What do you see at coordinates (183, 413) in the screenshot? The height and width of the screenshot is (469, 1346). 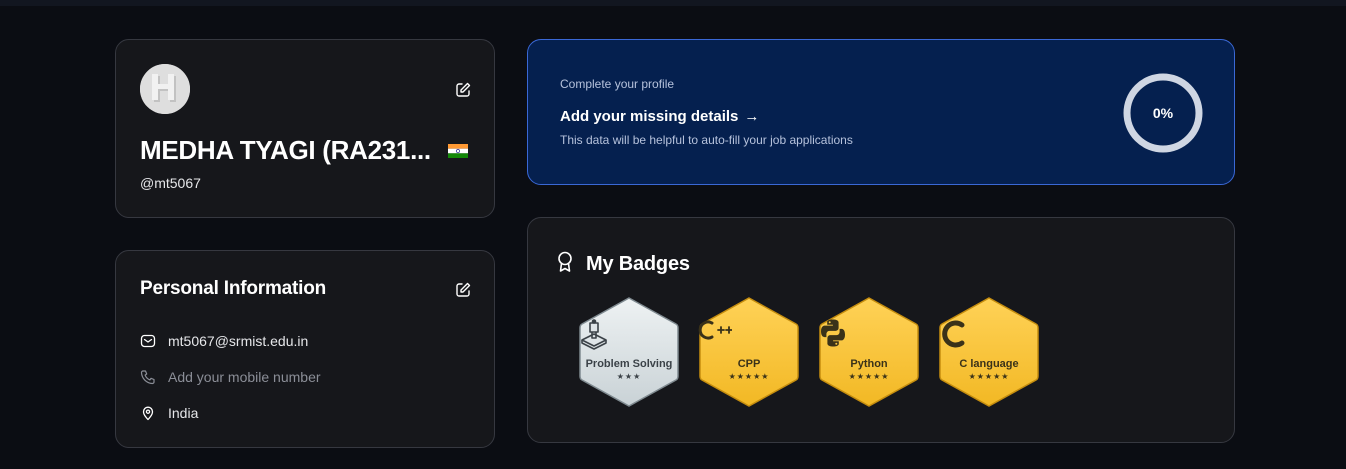 I see `location-value: India` at bounding box center [183, 413].